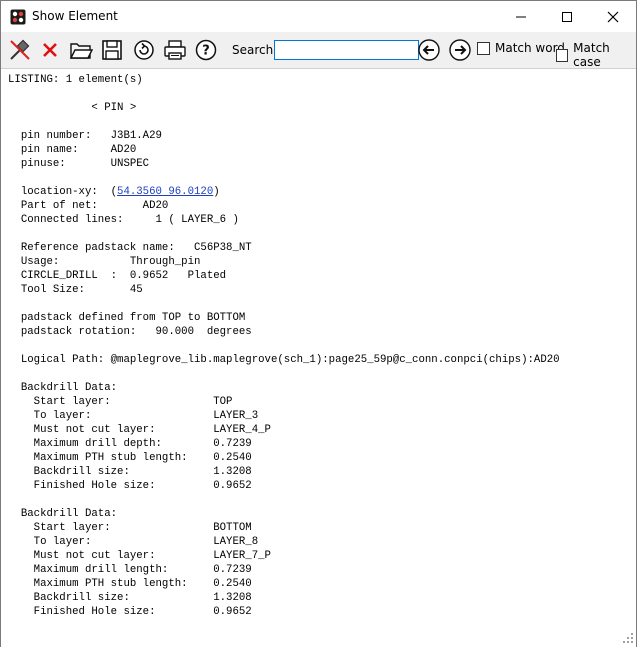  I want to click on location-prefix: location-xy: (, so click(63, 192).